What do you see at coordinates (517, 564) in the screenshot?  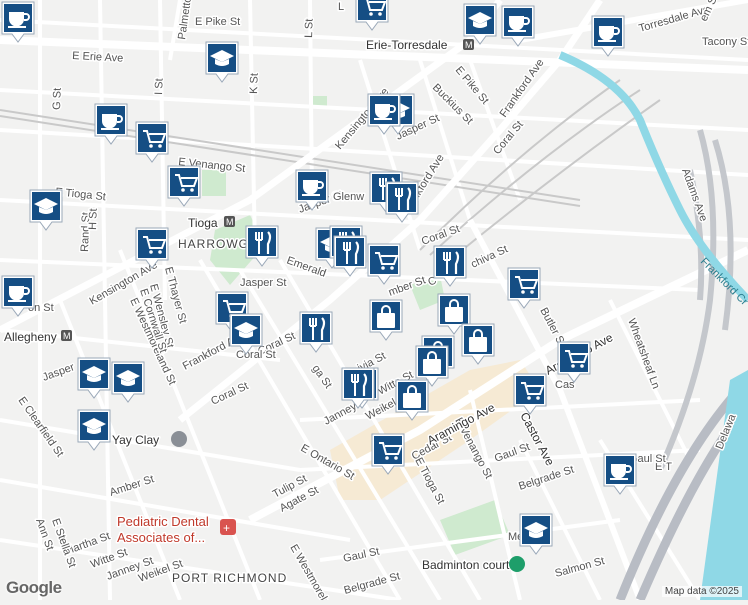 I see `park-pin-icon` at bounding box center [517, 564].